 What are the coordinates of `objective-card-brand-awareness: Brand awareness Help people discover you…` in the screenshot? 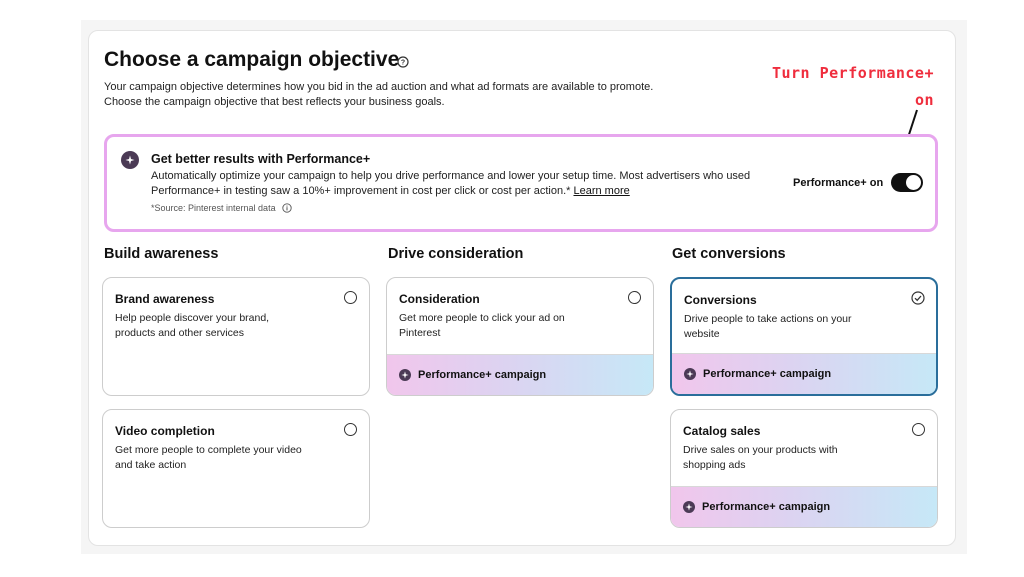 It's located at (236, 336).